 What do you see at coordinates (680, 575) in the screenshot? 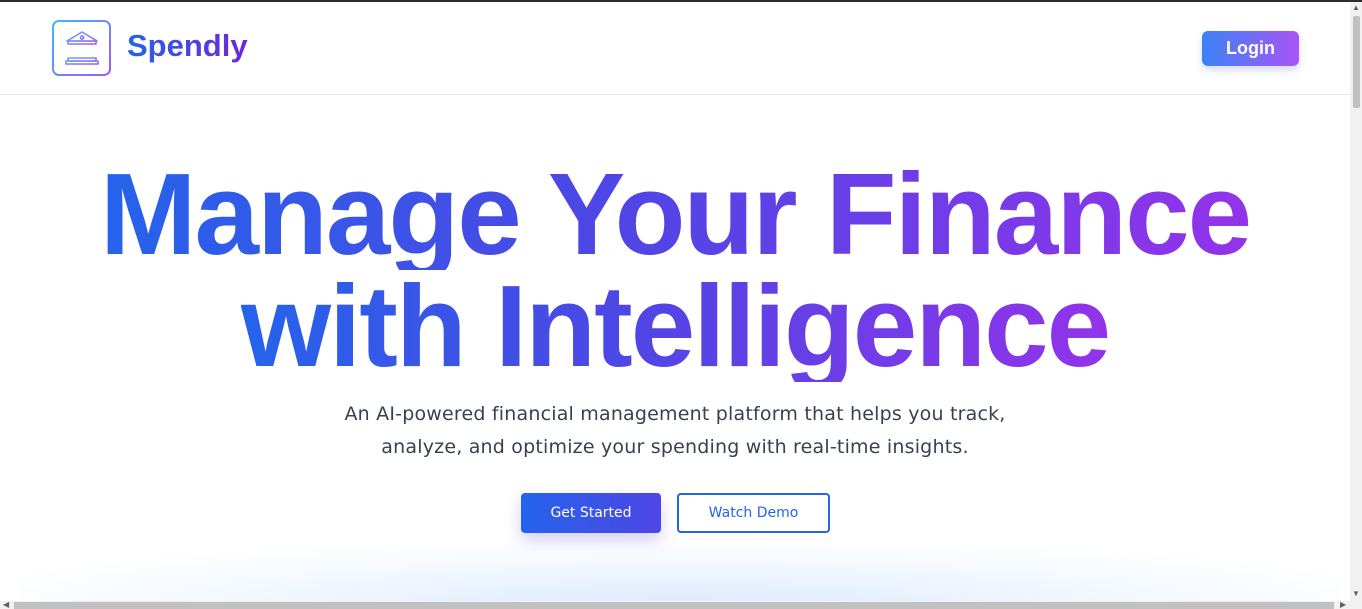
I see `hero-preview-glow` at bounding box center [680, 575].